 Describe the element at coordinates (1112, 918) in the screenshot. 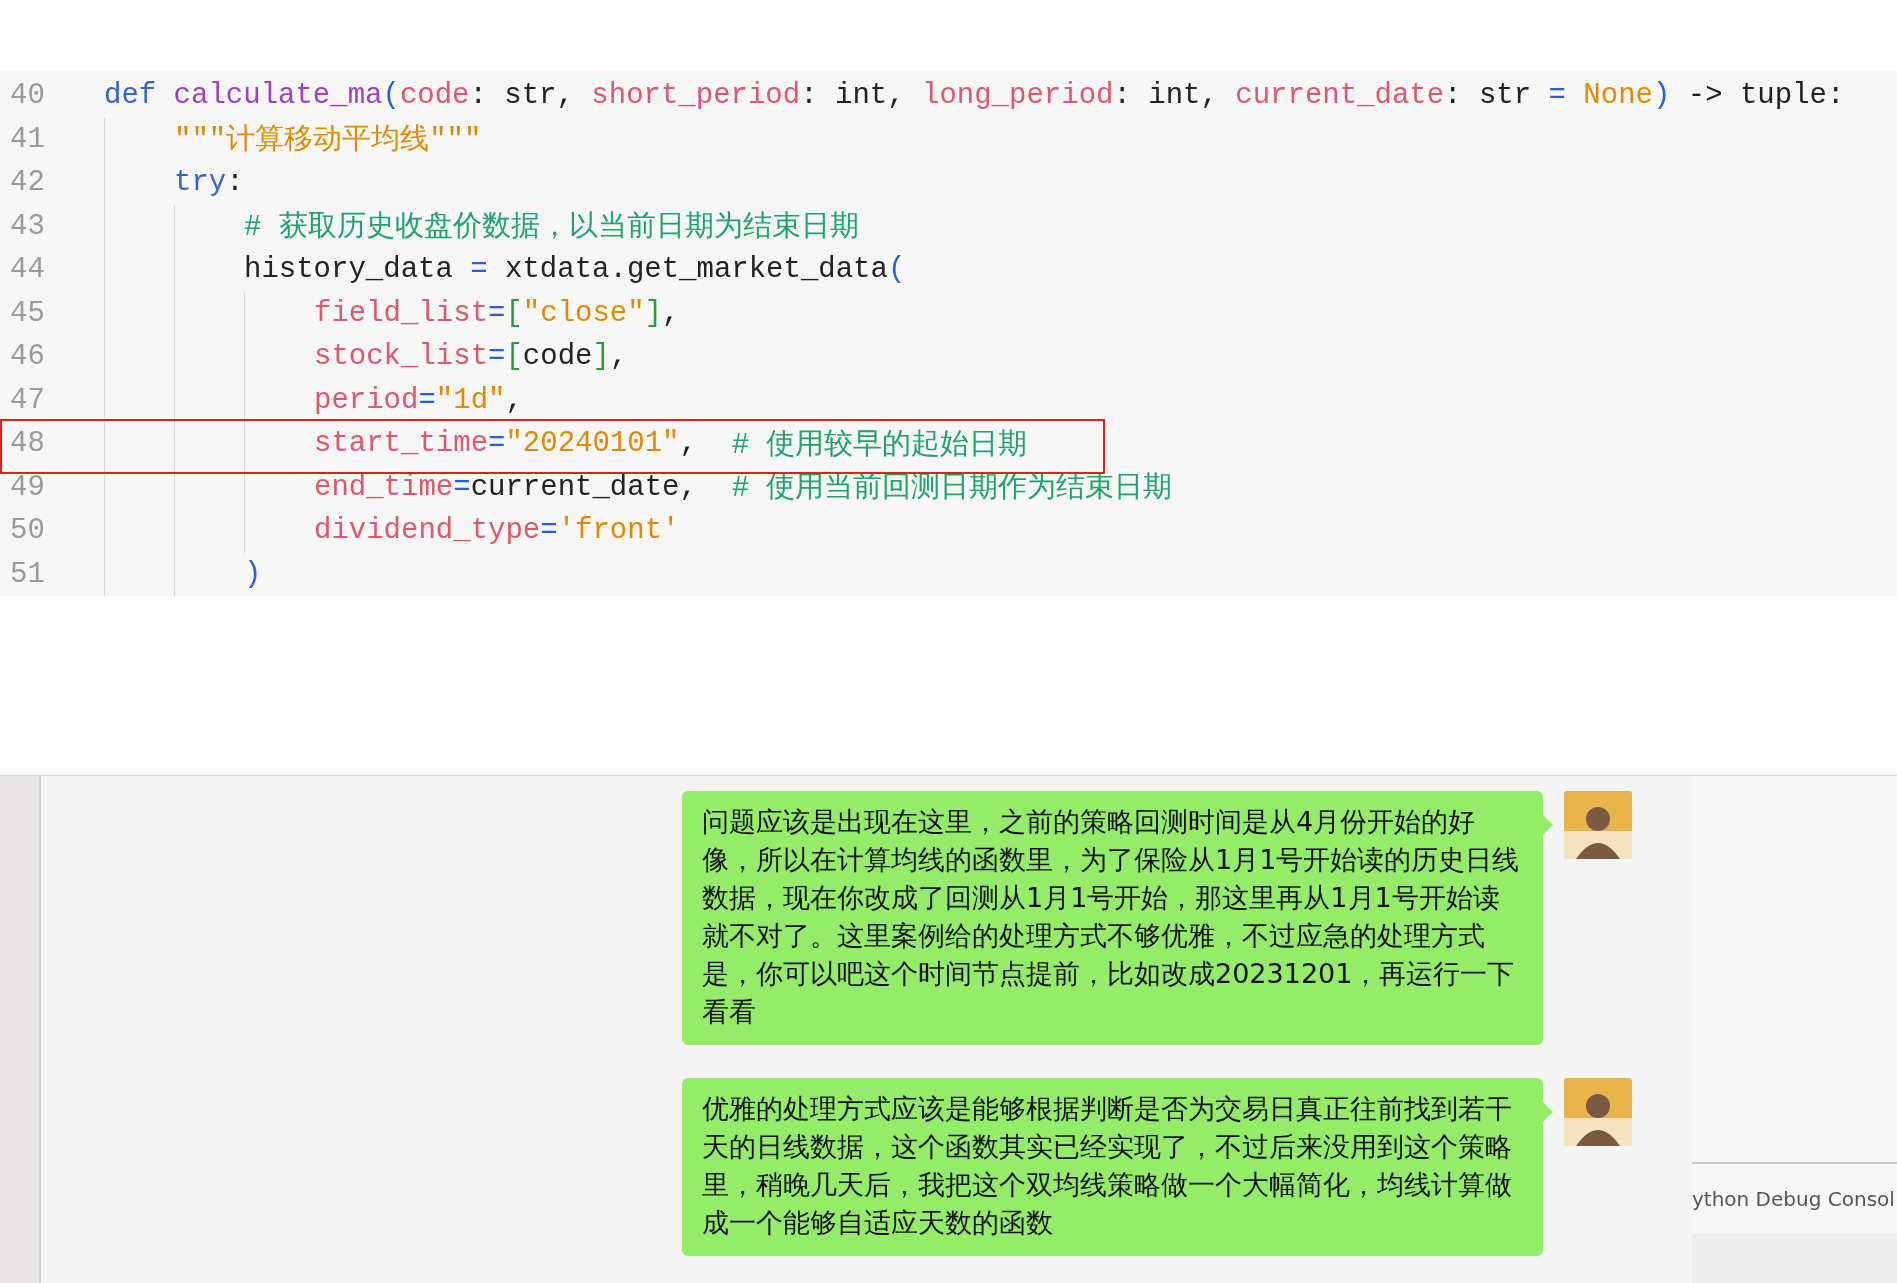

I see `chat-bubble: 问题应该是出现在这里，之前的策略回测时间是从4月份开始的好像，所以在计算均线的函数里，为了保险从1月1号开始读的历史日线数据，现在你改成了回测从1月1号开始，那这里再从1月1号开始读就不对了。这里案例给的处理方式不够优雅，不过应急的处理方式是，你可以吧这个时间节点提前，比如改成20231201，再运行一下看看` at that location.